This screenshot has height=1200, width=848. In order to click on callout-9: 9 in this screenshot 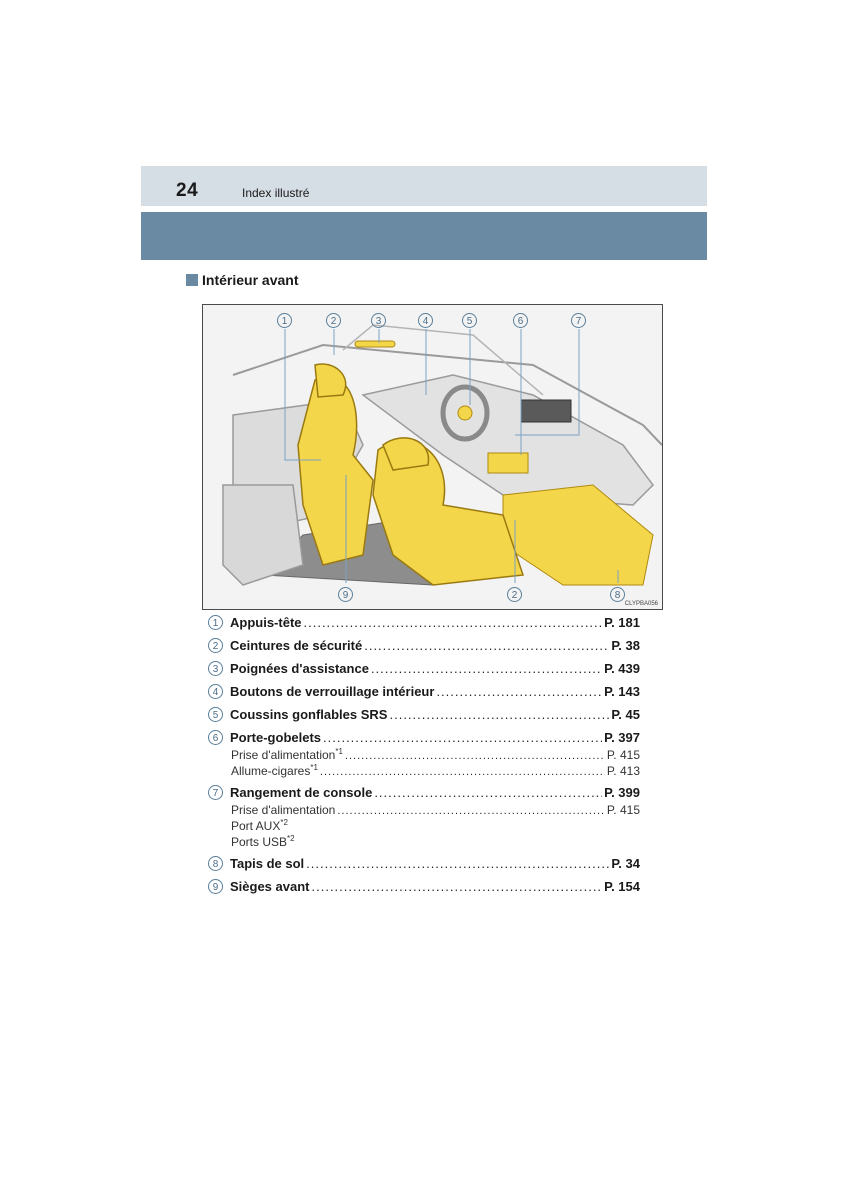, I will do `click(345, 594)`.